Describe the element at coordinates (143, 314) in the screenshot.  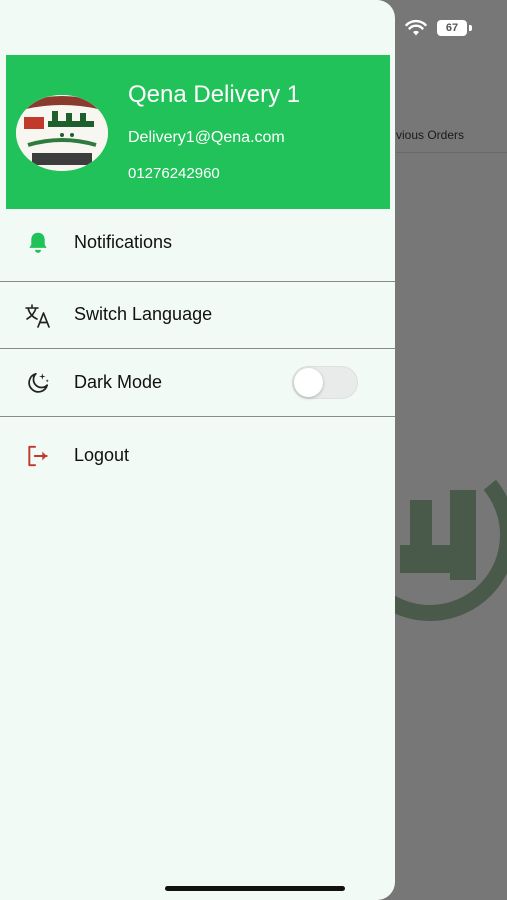
I see `switch-language-label: Switch Language` at that location.